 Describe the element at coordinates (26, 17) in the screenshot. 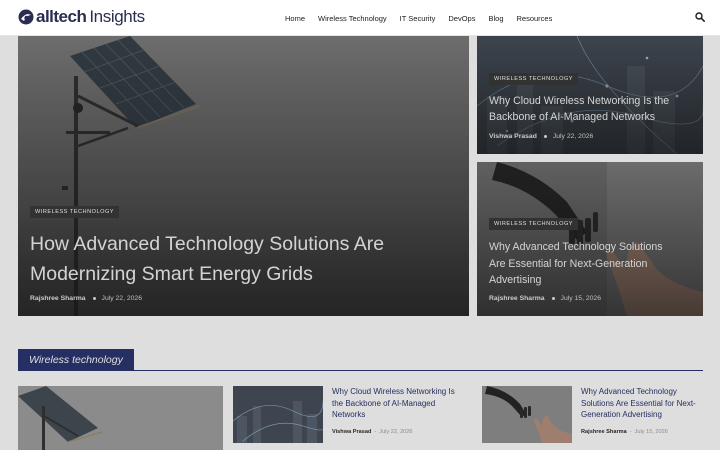

I see `alltech-logo-icon` at that location.